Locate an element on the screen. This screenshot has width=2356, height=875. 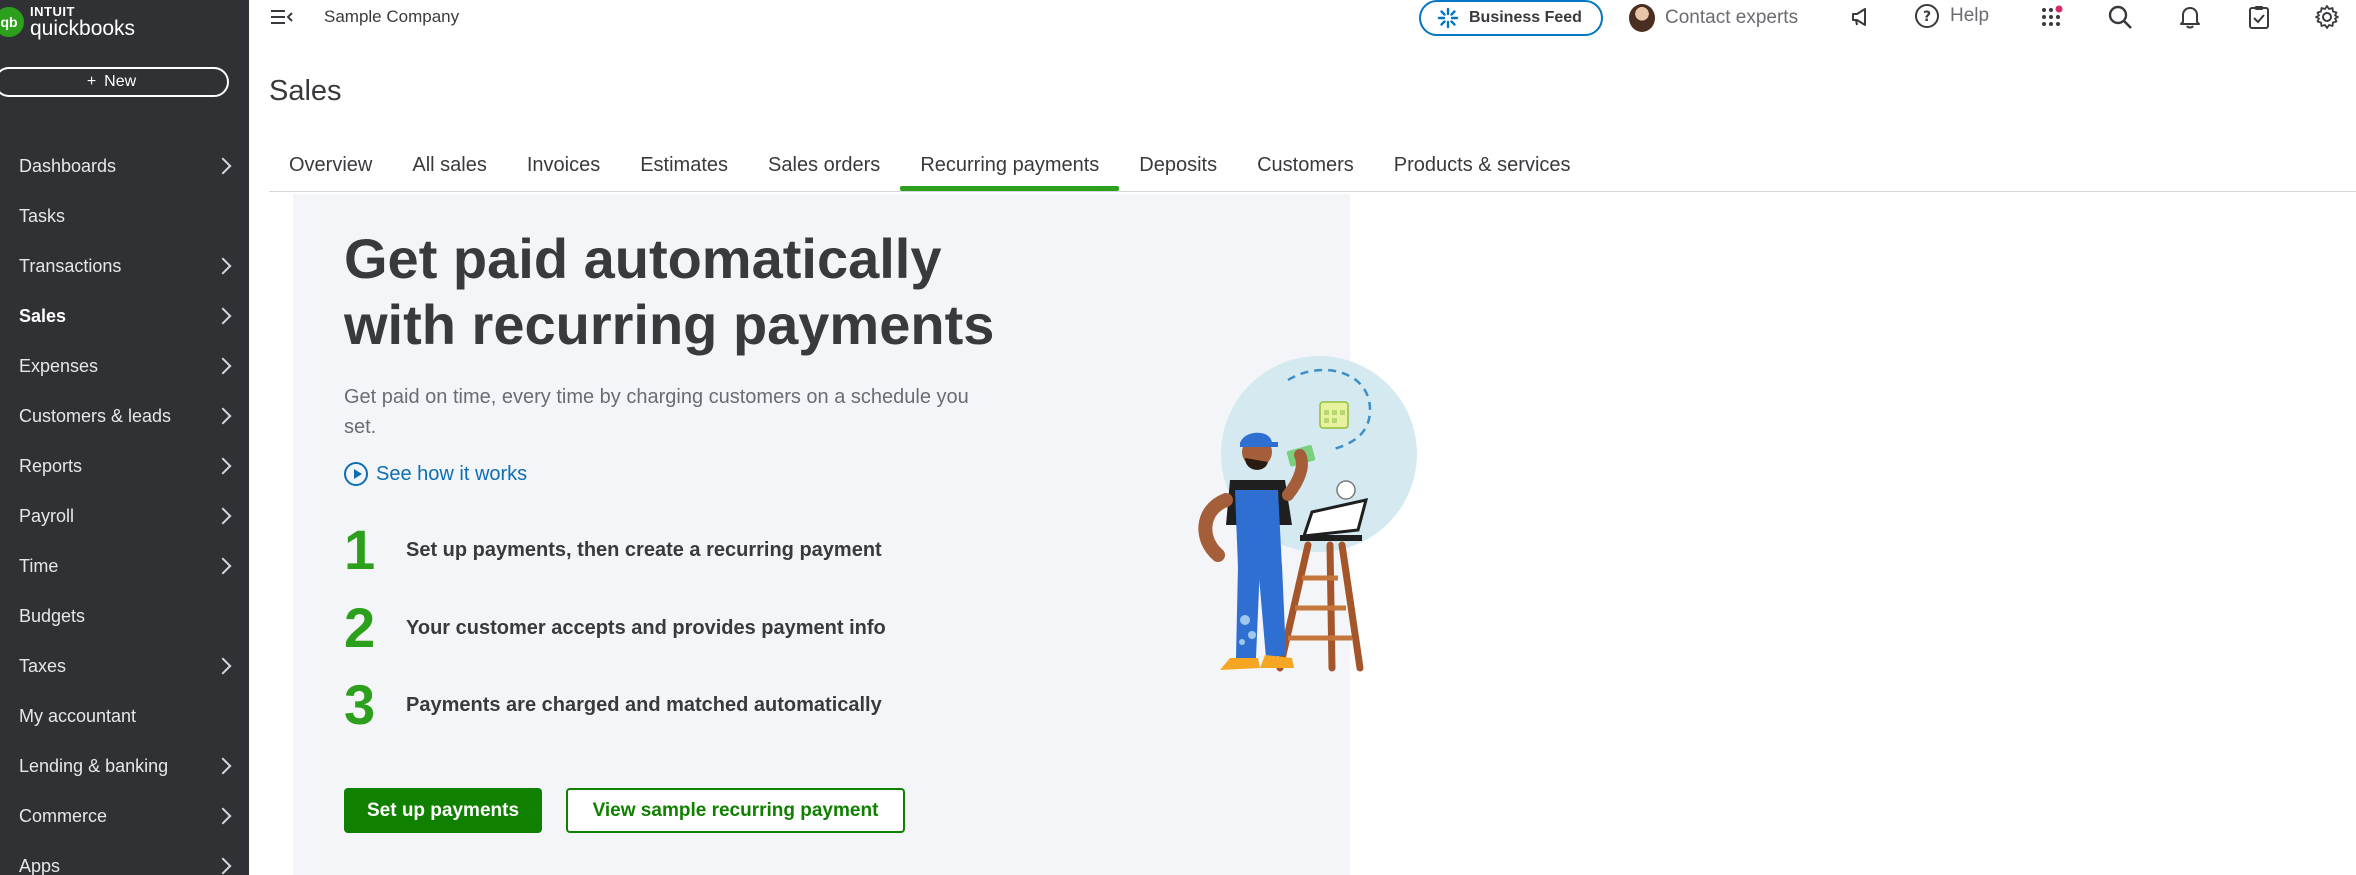
sidebar-item-expenses: Expenses is located at coordinates (124, 366).